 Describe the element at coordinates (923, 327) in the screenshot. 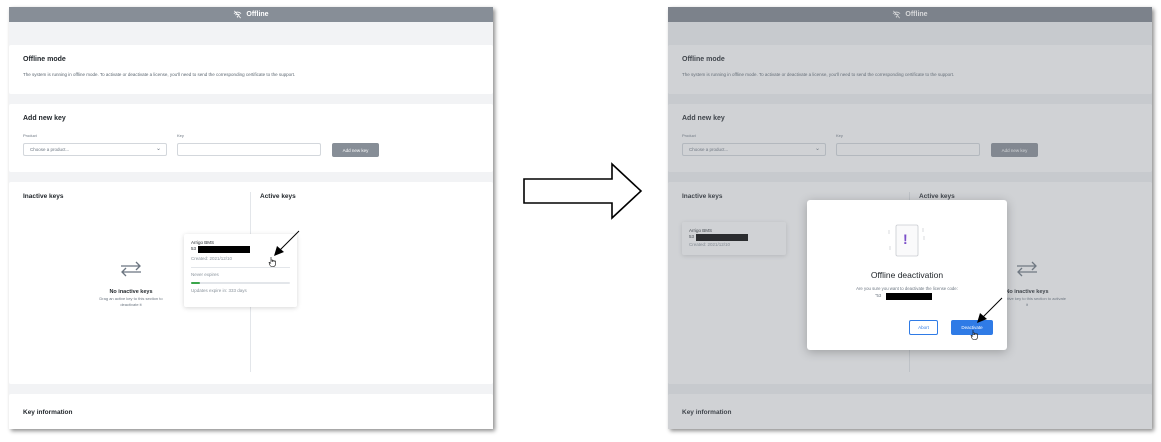

I see `abort-button: Abort` at that location.